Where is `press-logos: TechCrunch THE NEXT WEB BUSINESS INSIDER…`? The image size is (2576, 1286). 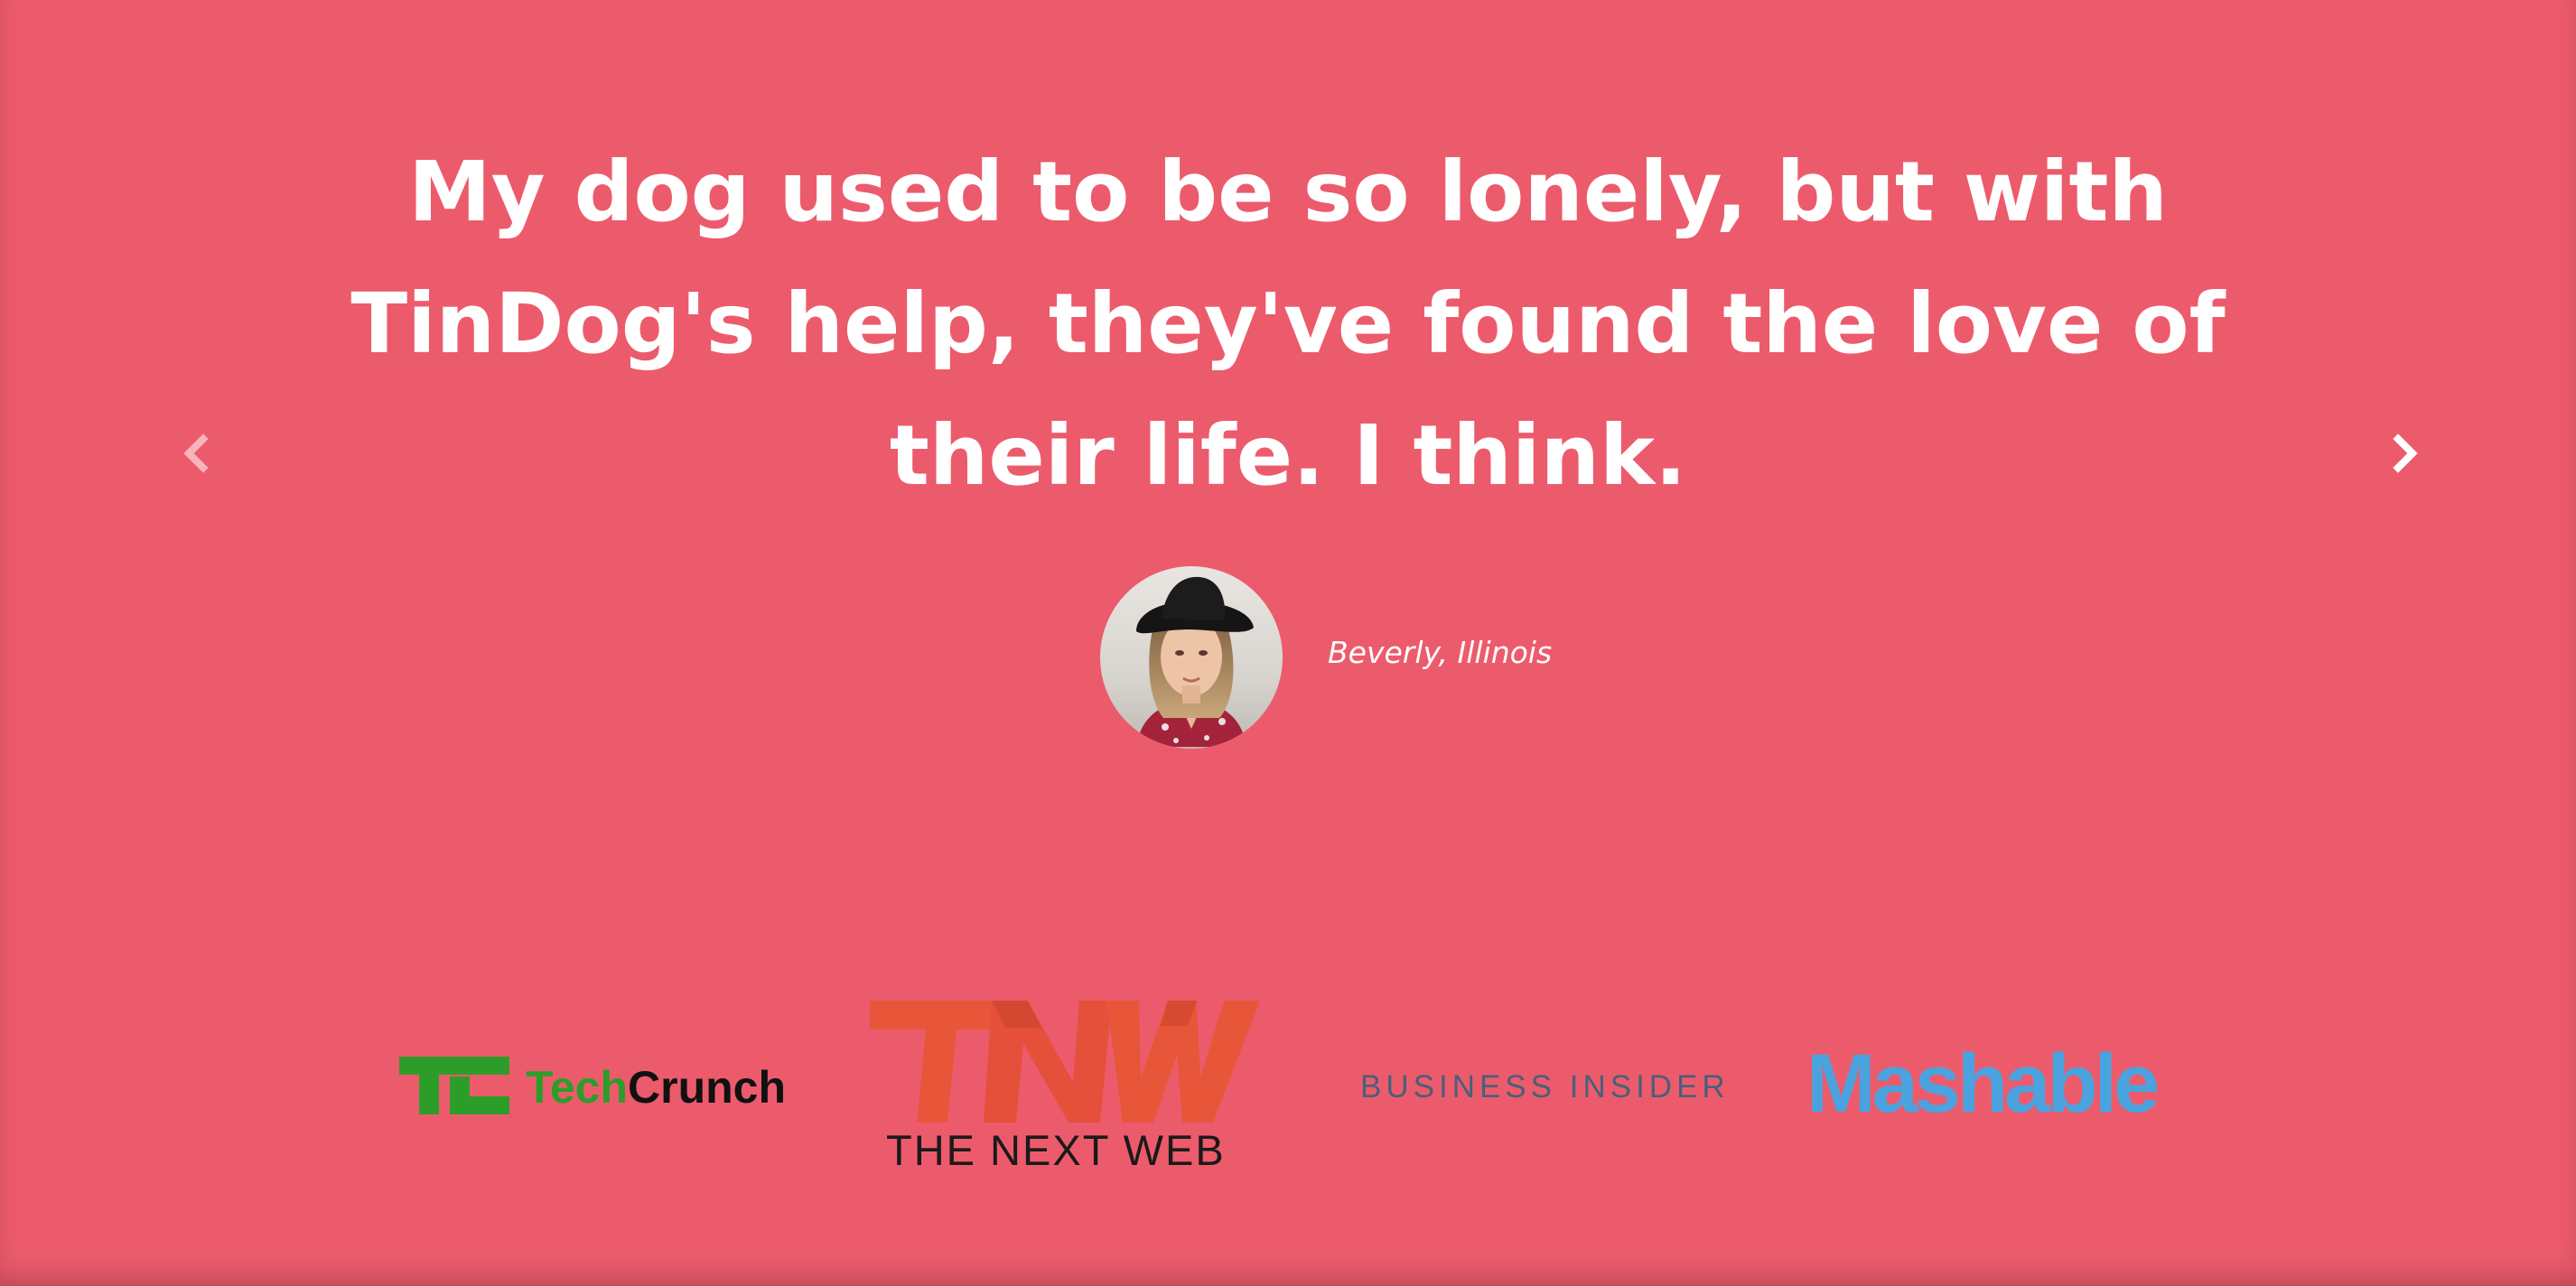 press-logos: TechCrunch THE NEXT WEB BUSINESS INSIDER… is located at coordinates (1288, 1083).